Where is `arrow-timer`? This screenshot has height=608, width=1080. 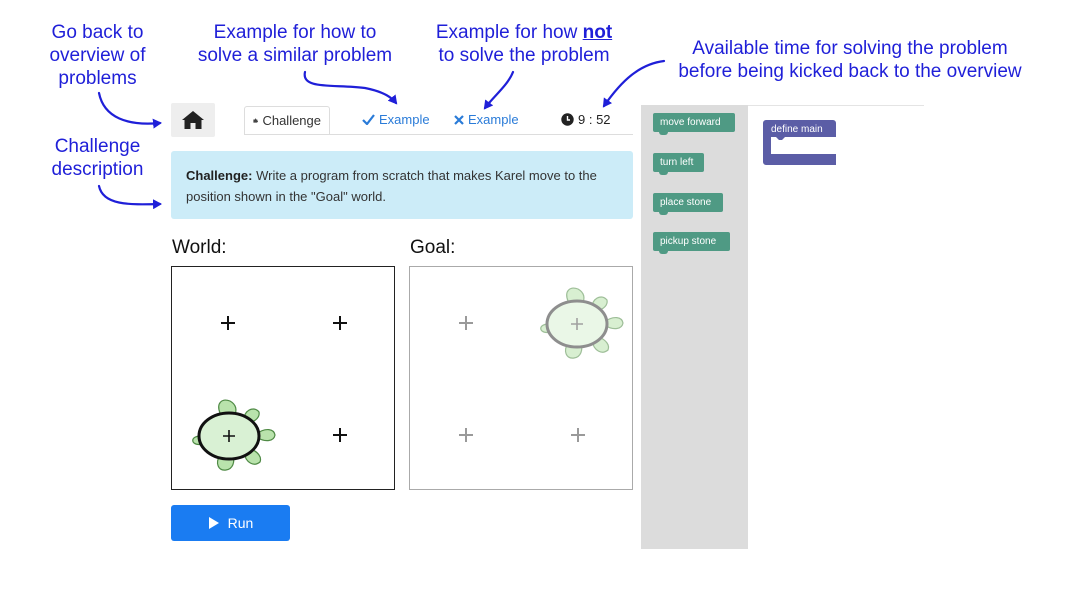 arrow-timer is located at coordinates (634, 83).